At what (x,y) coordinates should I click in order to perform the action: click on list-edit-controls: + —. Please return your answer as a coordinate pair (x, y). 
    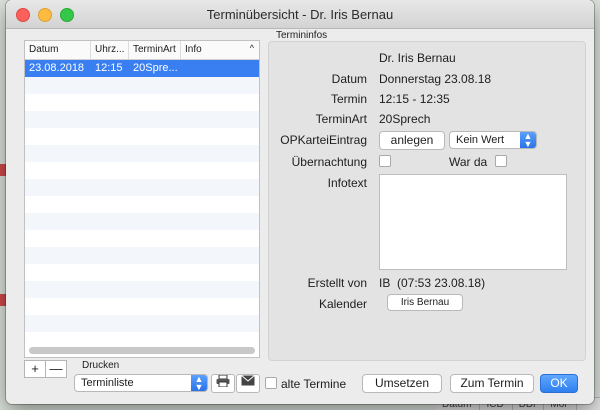
    Looking at the image, I should click on (45, 369).